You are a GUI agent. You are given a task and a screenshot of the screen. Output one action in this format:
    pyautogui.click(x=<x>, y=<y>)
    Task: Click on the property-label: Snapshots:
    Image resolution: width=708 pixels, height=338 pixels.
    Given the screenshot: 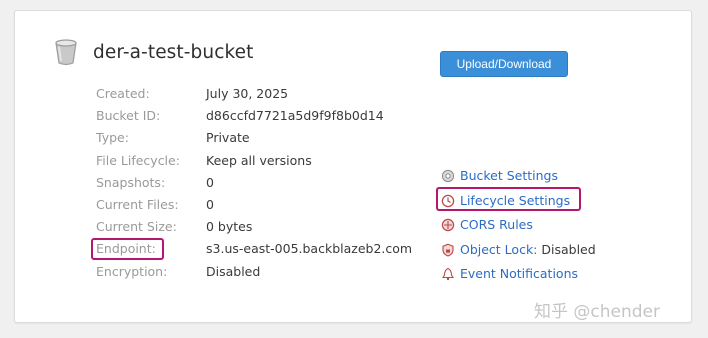 What is the action you would take?
    pyautogui.click(x=131, y=182)
    